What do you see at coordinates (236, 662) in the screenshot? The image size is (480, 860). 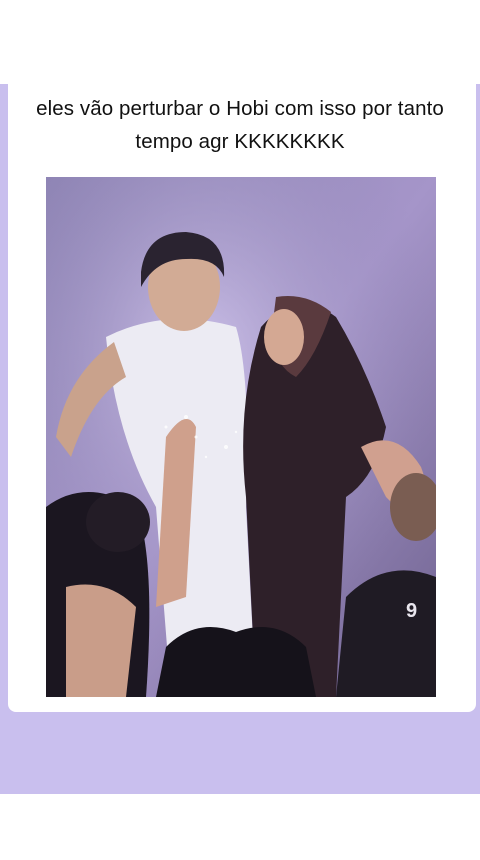 I see `crowd-silhouette` at bounding box center [236, 662].